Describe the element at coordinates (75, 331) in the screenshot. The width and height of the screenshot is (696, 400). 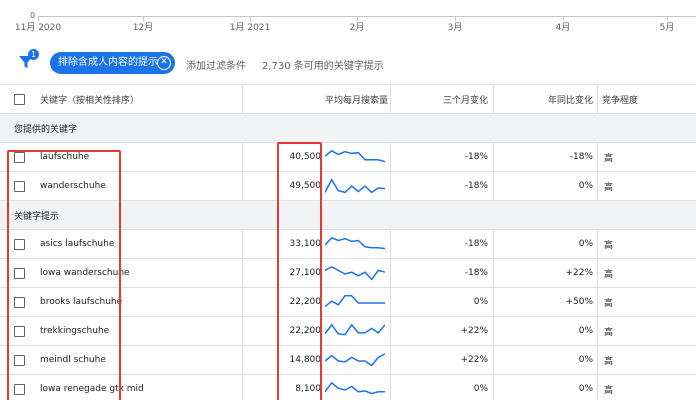
I see `keyword-cell: trekkingschuhe` at that location.